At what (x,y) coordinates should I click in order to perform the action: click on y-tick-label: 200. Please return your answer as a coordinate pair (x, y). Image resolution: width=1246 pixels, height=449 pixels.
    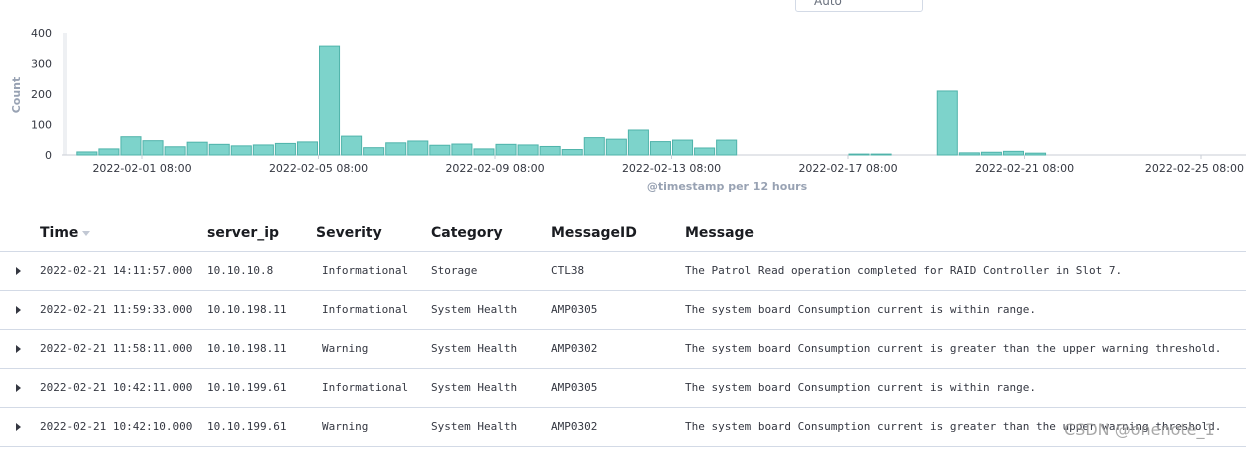
    Looking at the image, I should click on (41, 94).